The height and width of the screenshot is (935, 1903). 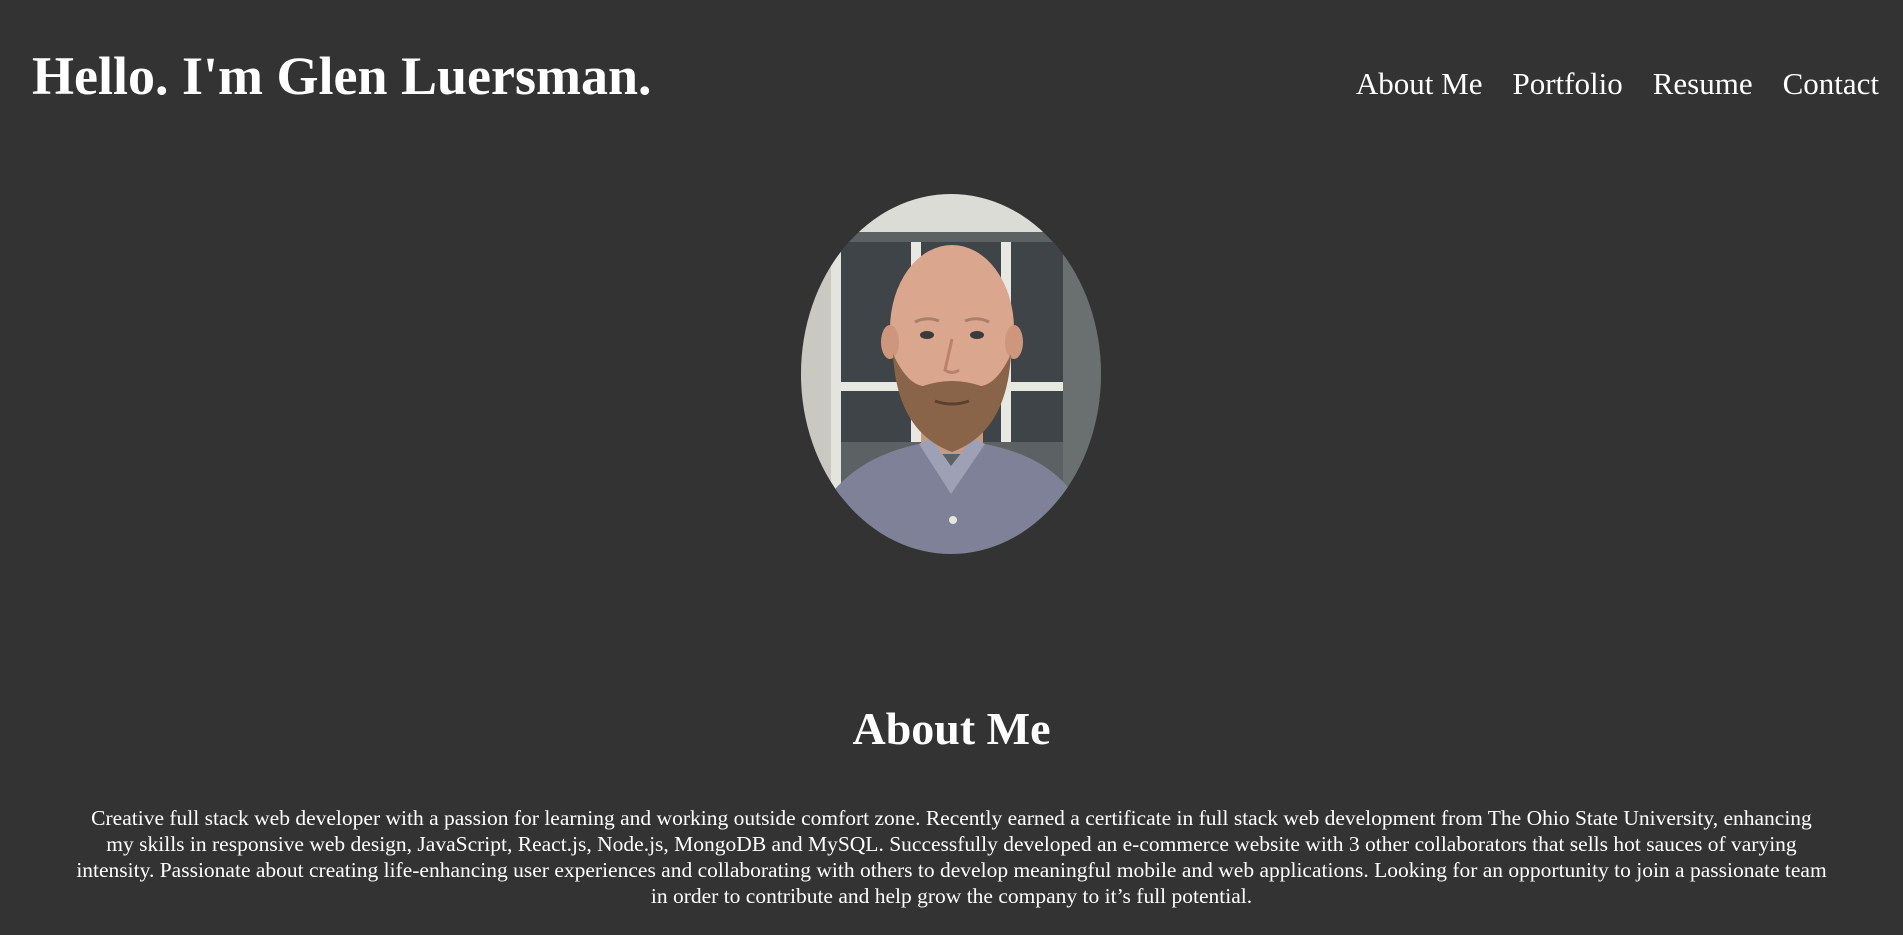 I want to click on profile-photo-image, so click(x=951, y=374).